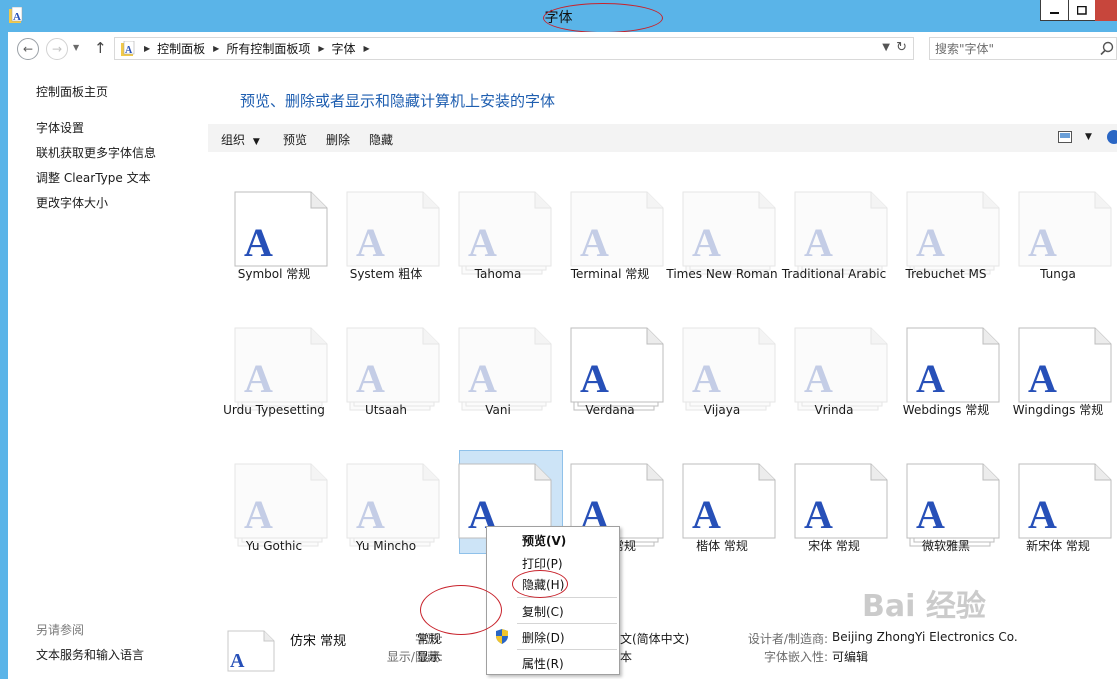 The width and height of the screenshot is (1117, 679). What do you see at coordinates (540, 584) in the screenshot?
I see `annotation-circle-hide` at bounding box center [540, 584].